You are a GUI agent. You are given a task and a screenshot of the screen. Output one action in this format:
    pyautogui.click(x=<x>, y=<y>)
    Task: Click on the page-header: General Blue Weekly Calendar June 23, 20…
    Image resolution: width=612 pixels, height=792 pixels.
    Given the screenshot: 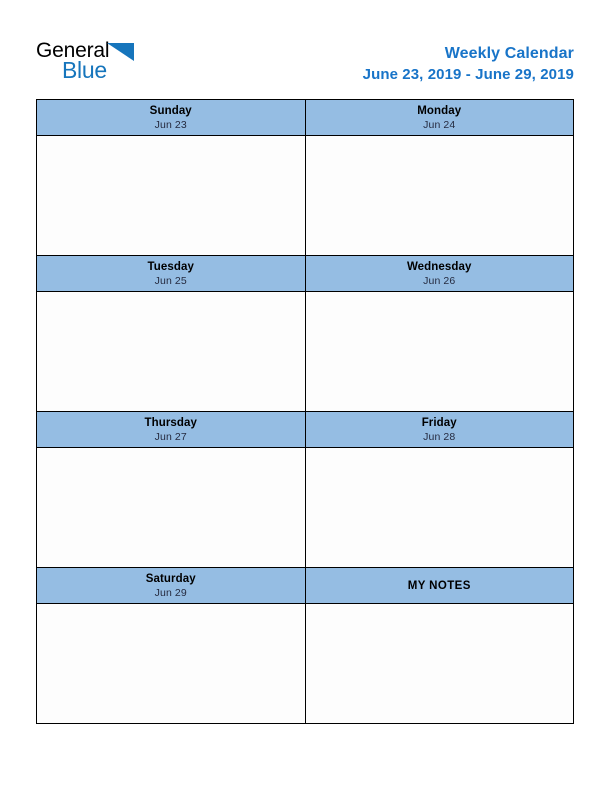 What is the action you would take?
    pyautogui.click(x=306, y=48)
    